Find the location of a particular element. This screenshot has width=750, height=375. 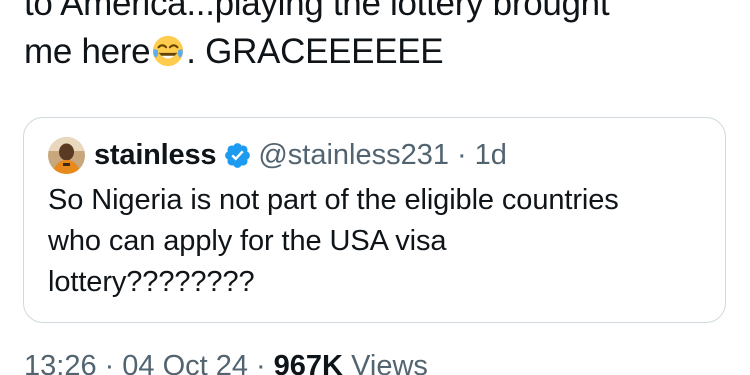

face-with-tears-of-joy-icon is located at coordinates (168, 51).